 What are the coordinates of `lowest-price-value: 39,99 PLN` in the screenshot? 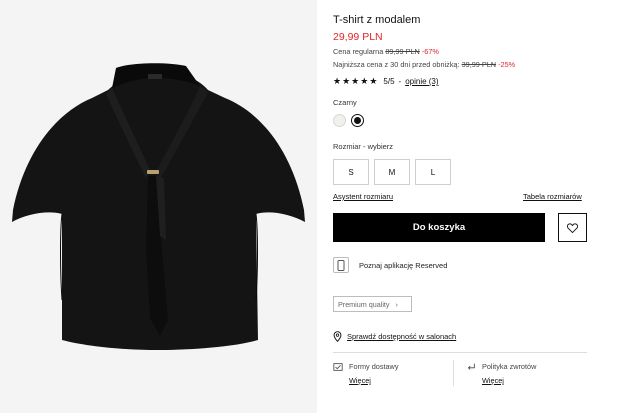 It's located at (479, 64).